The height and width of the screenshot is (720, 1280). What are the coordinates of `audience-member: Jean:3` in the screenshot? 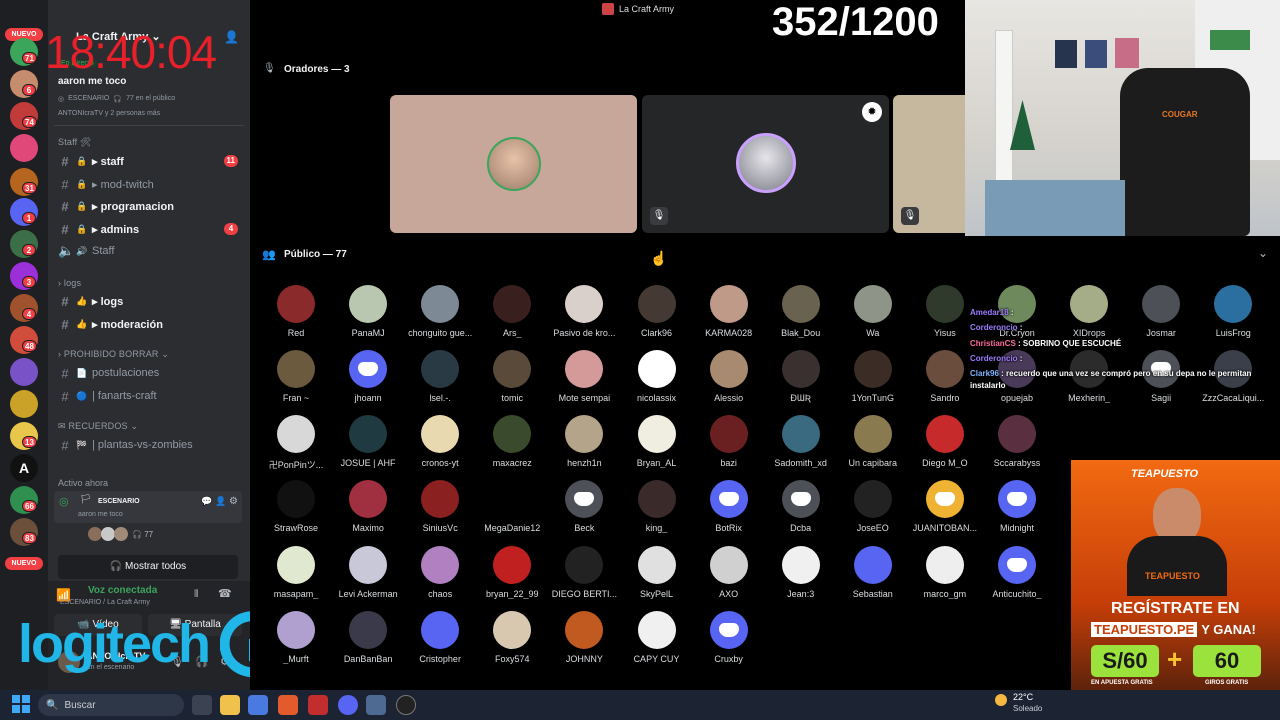 It's located at (801, 572).